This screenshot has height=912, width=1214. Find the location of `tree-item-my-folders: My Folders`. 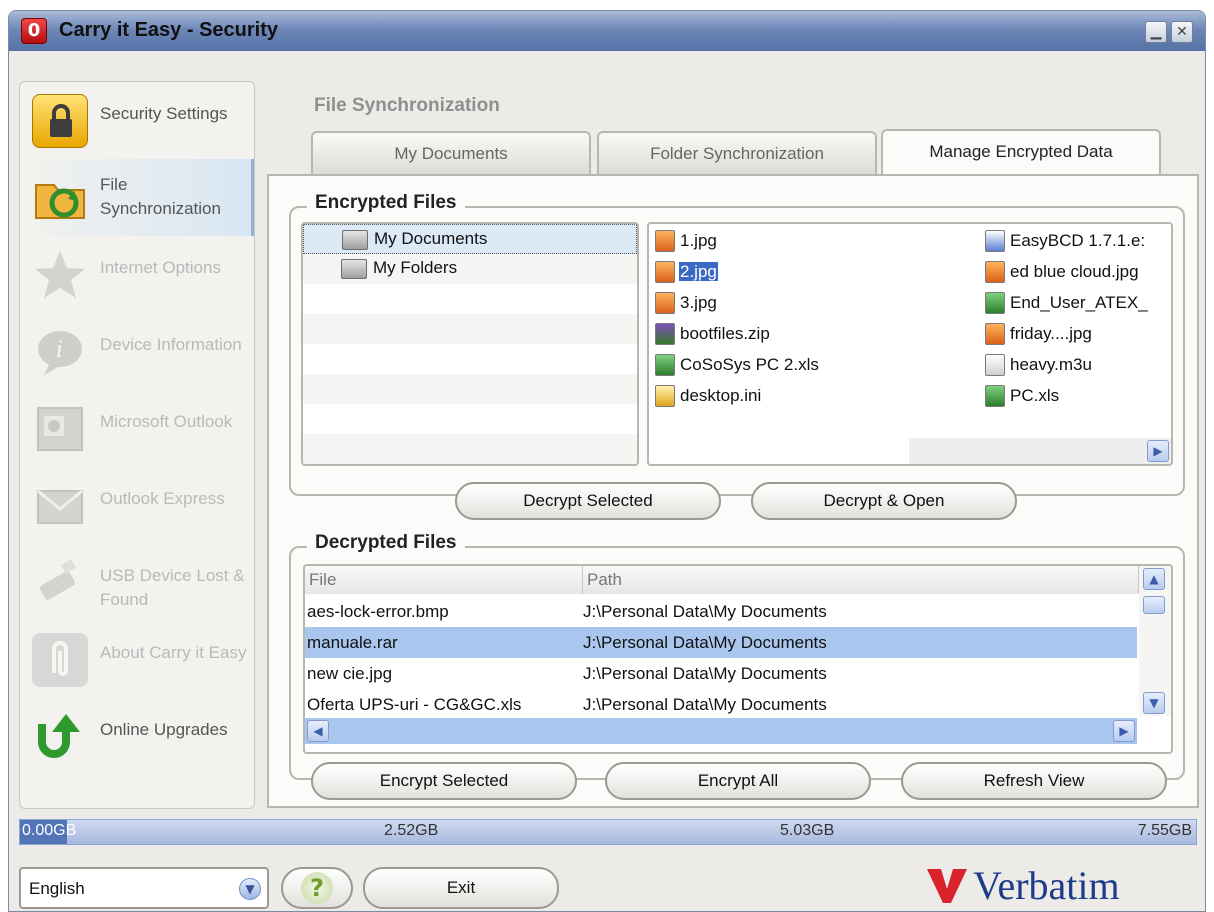

tree-item-my-folders: My Folders is located at coordinates (470, 269).